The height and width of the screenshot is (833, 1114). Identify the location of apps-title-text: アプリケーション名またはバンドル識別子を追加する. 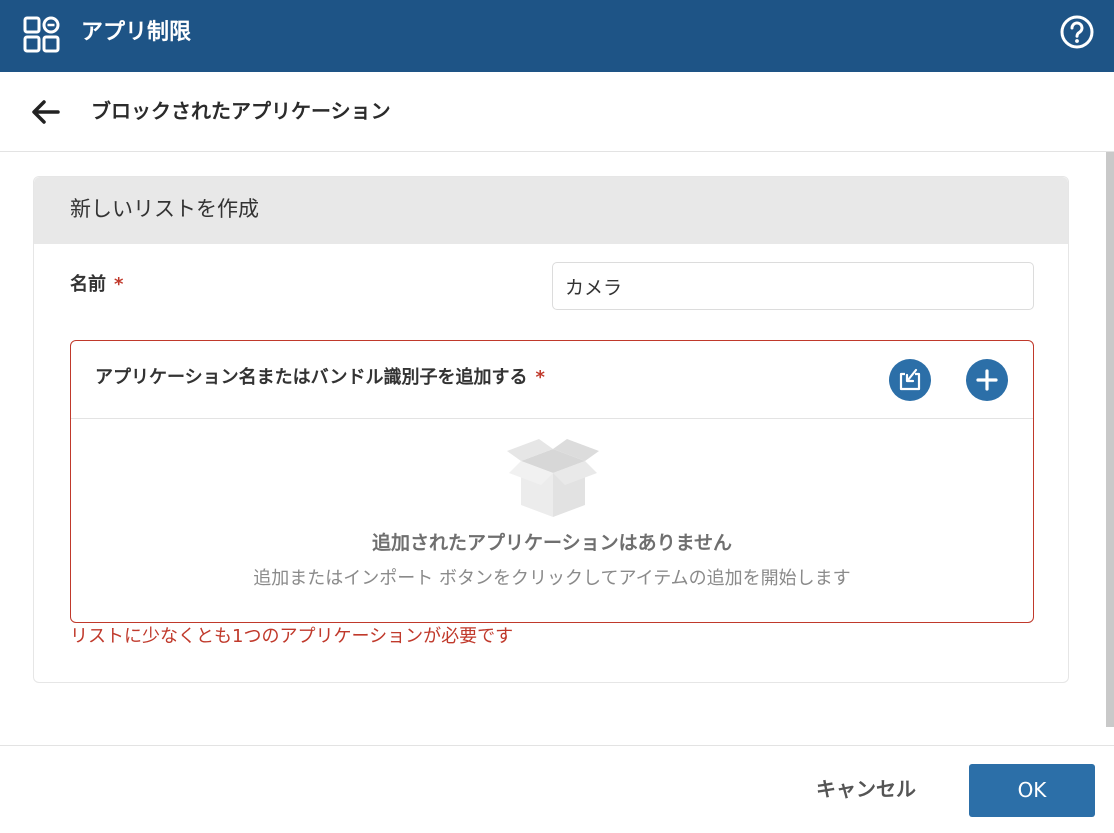
(311, 377).